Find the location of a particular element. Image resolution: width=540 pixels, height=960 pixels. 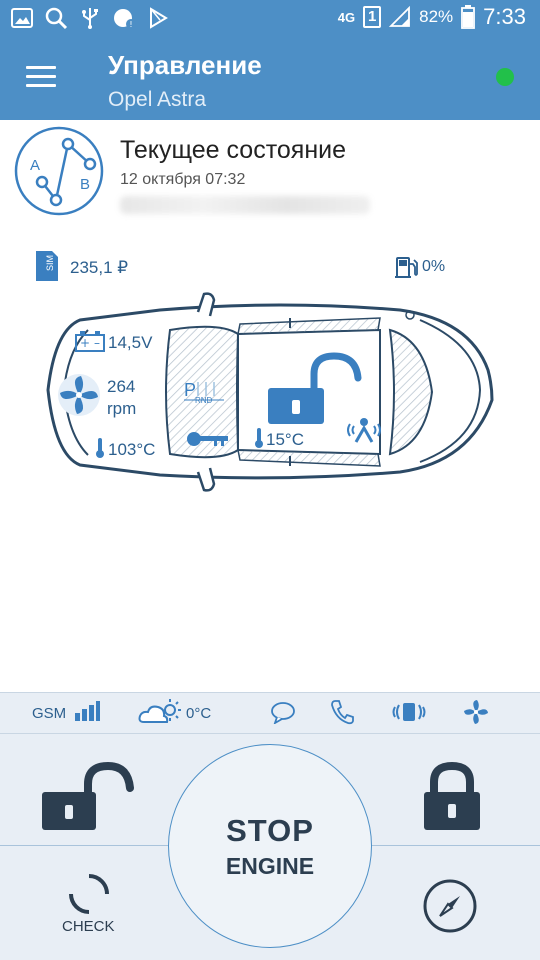

info-strip: GSM 0°C is located at coordinates (270, 713).